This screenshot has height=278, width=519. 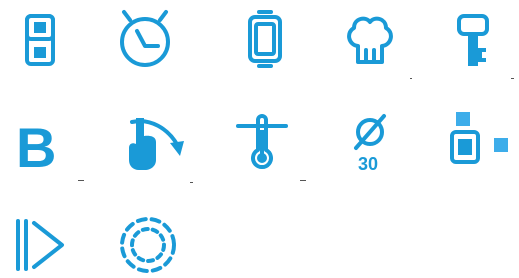 What do you see at coordinates (151, 142) in the screenshot?
I see `finger-tap-arrow-icon` at bounding box center [151, 142].